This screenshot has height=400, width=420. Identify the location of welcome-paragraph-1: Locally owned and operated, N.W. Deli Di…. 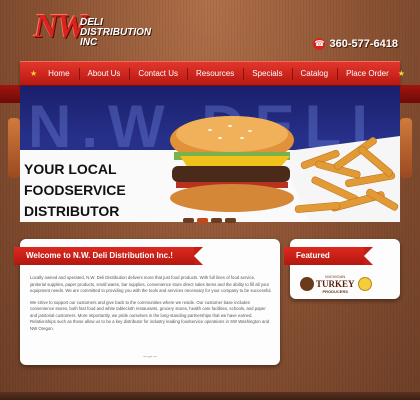
(151, 284).